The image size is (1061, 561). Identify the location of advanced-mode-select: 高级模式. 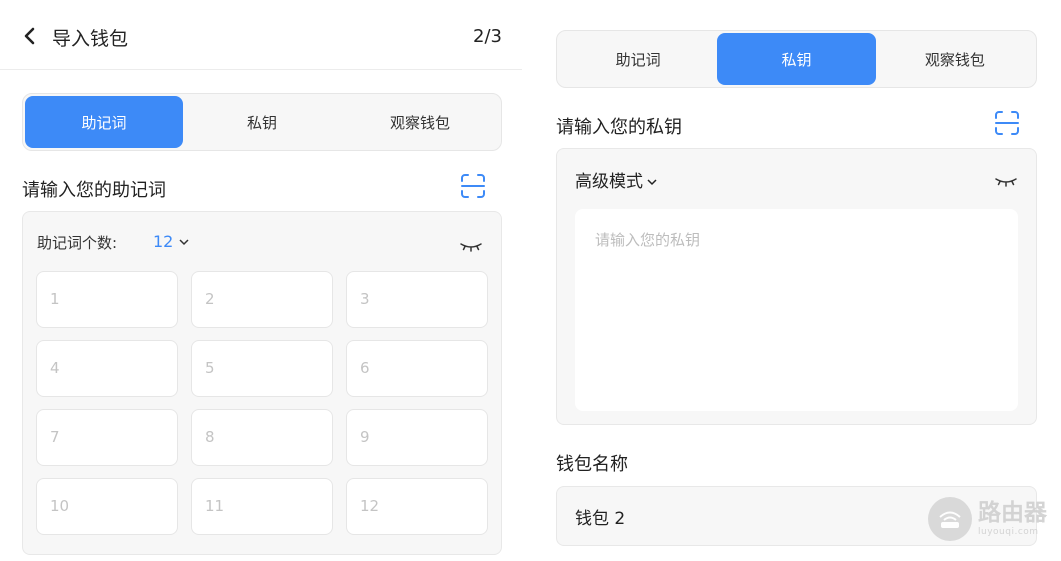
(616, 179).